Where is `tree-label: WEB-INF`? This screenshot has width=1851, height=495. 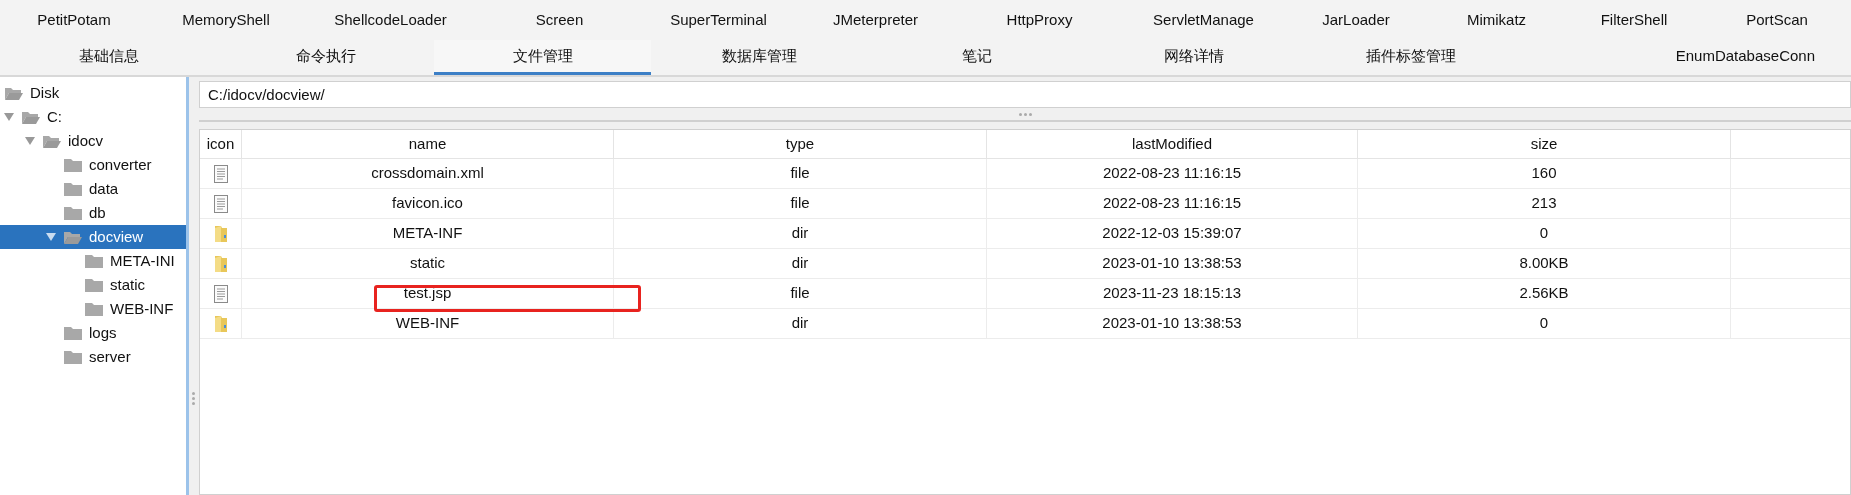
tree-label: WEB-INF is located at coordinates (142, 308).